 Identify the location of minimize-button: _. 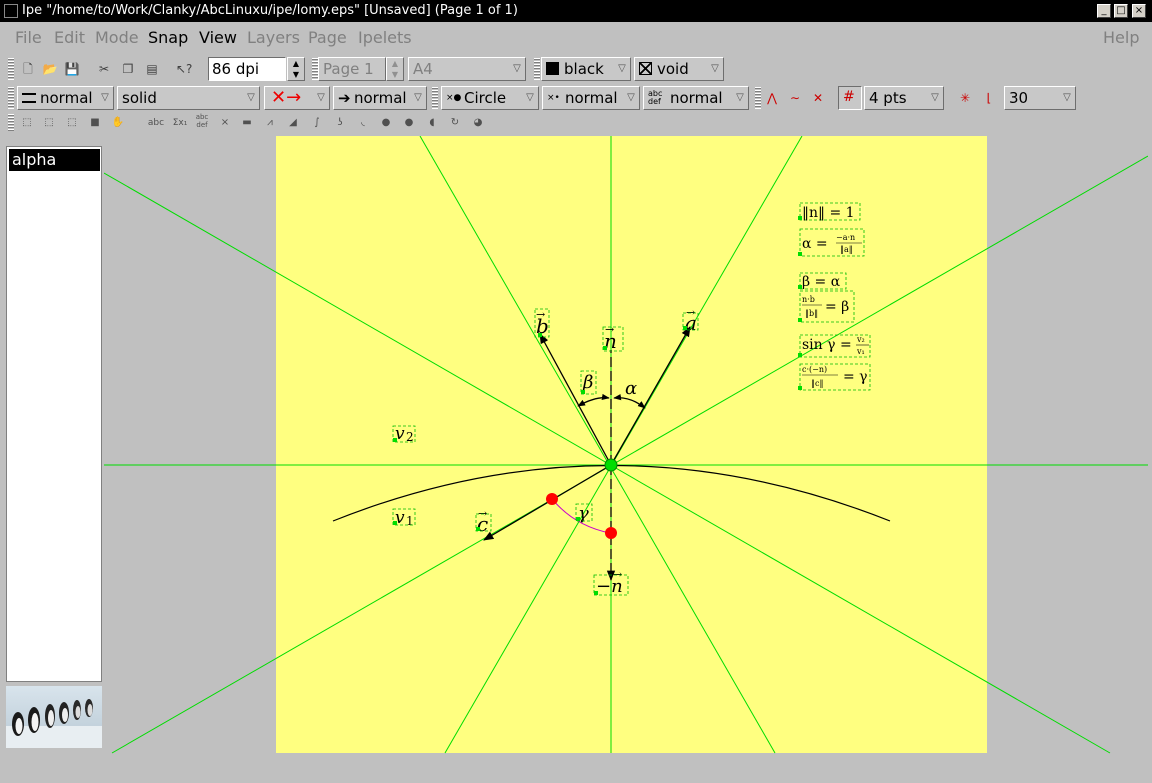
(1104, 11).